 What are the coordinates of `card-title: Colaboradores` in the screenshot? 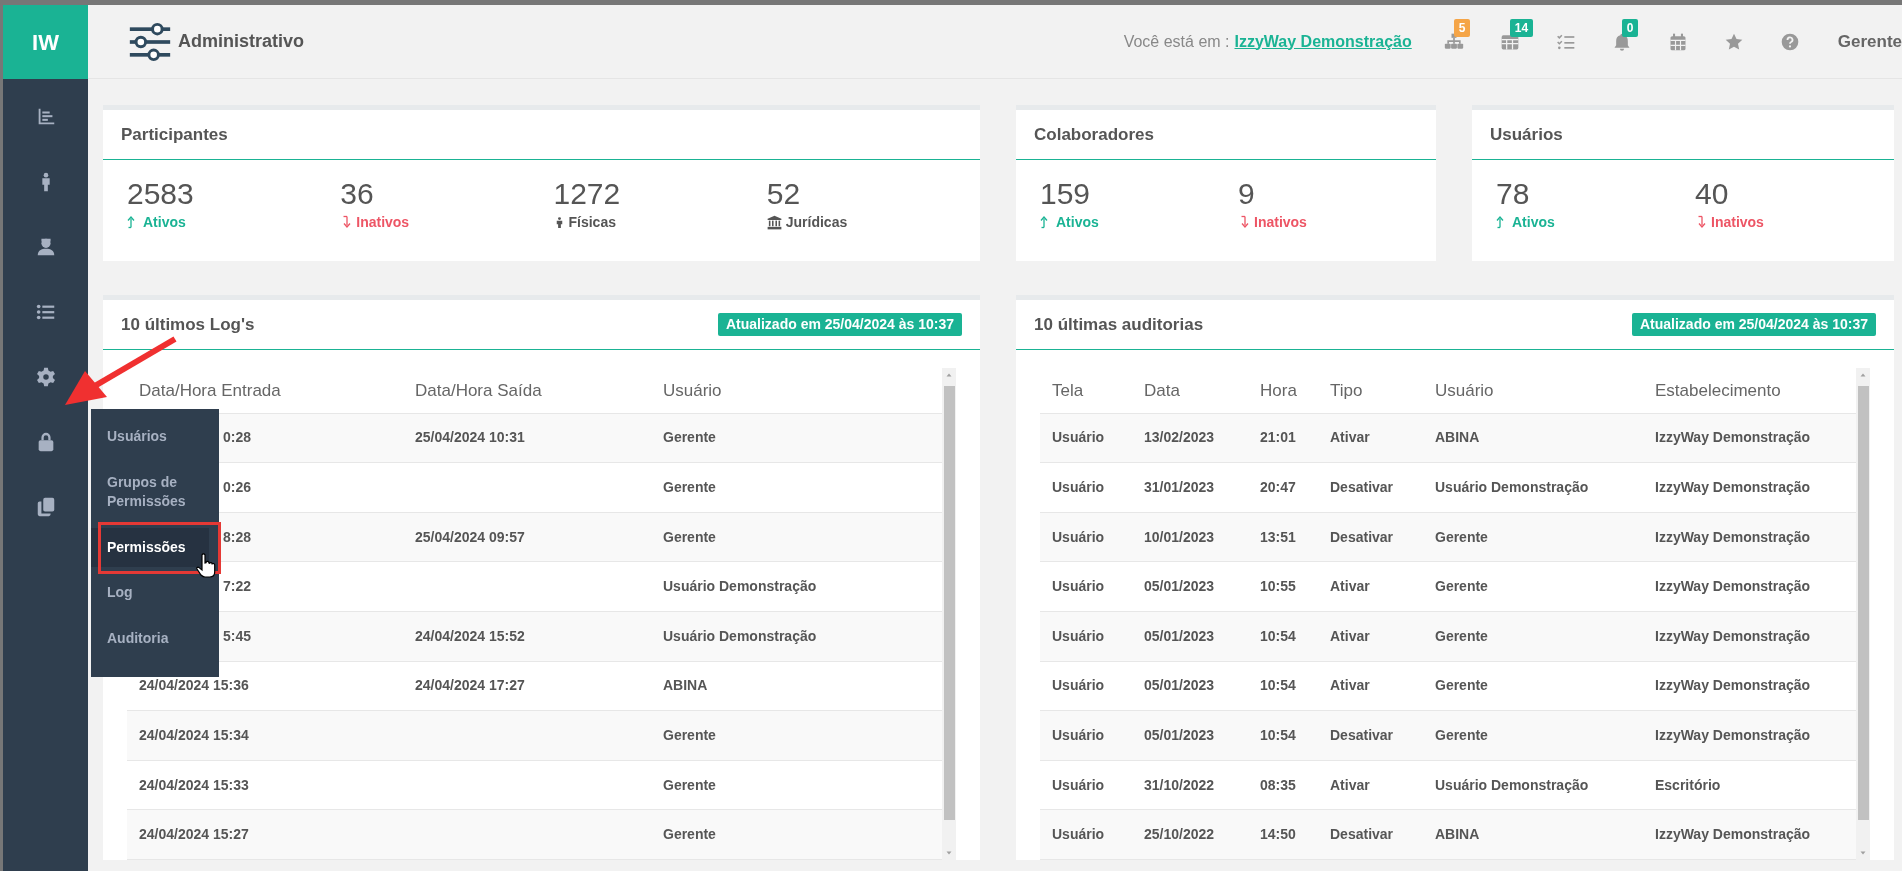 It's located at (1094, 134).